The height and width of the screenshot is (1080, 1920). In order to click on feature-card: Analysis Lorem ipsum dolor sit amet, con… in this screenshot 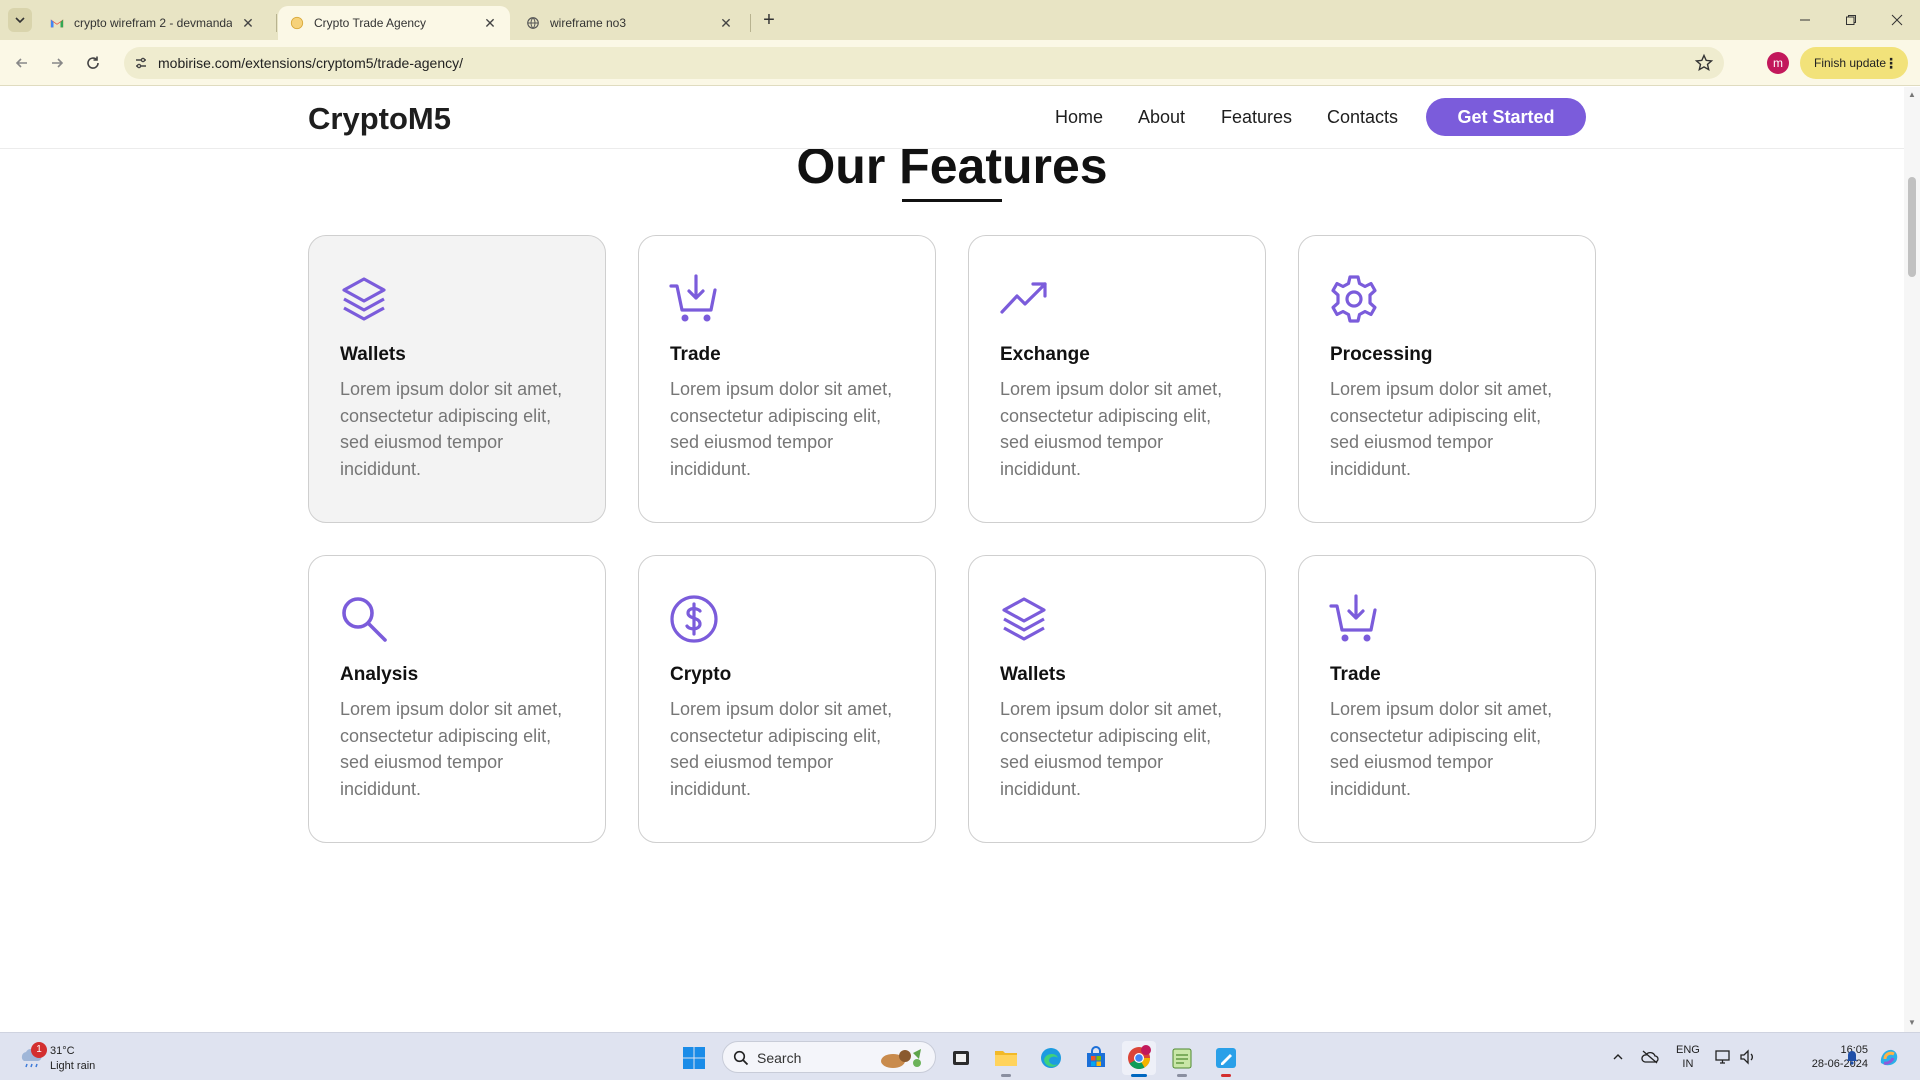, I will do `click(457, 699)`.